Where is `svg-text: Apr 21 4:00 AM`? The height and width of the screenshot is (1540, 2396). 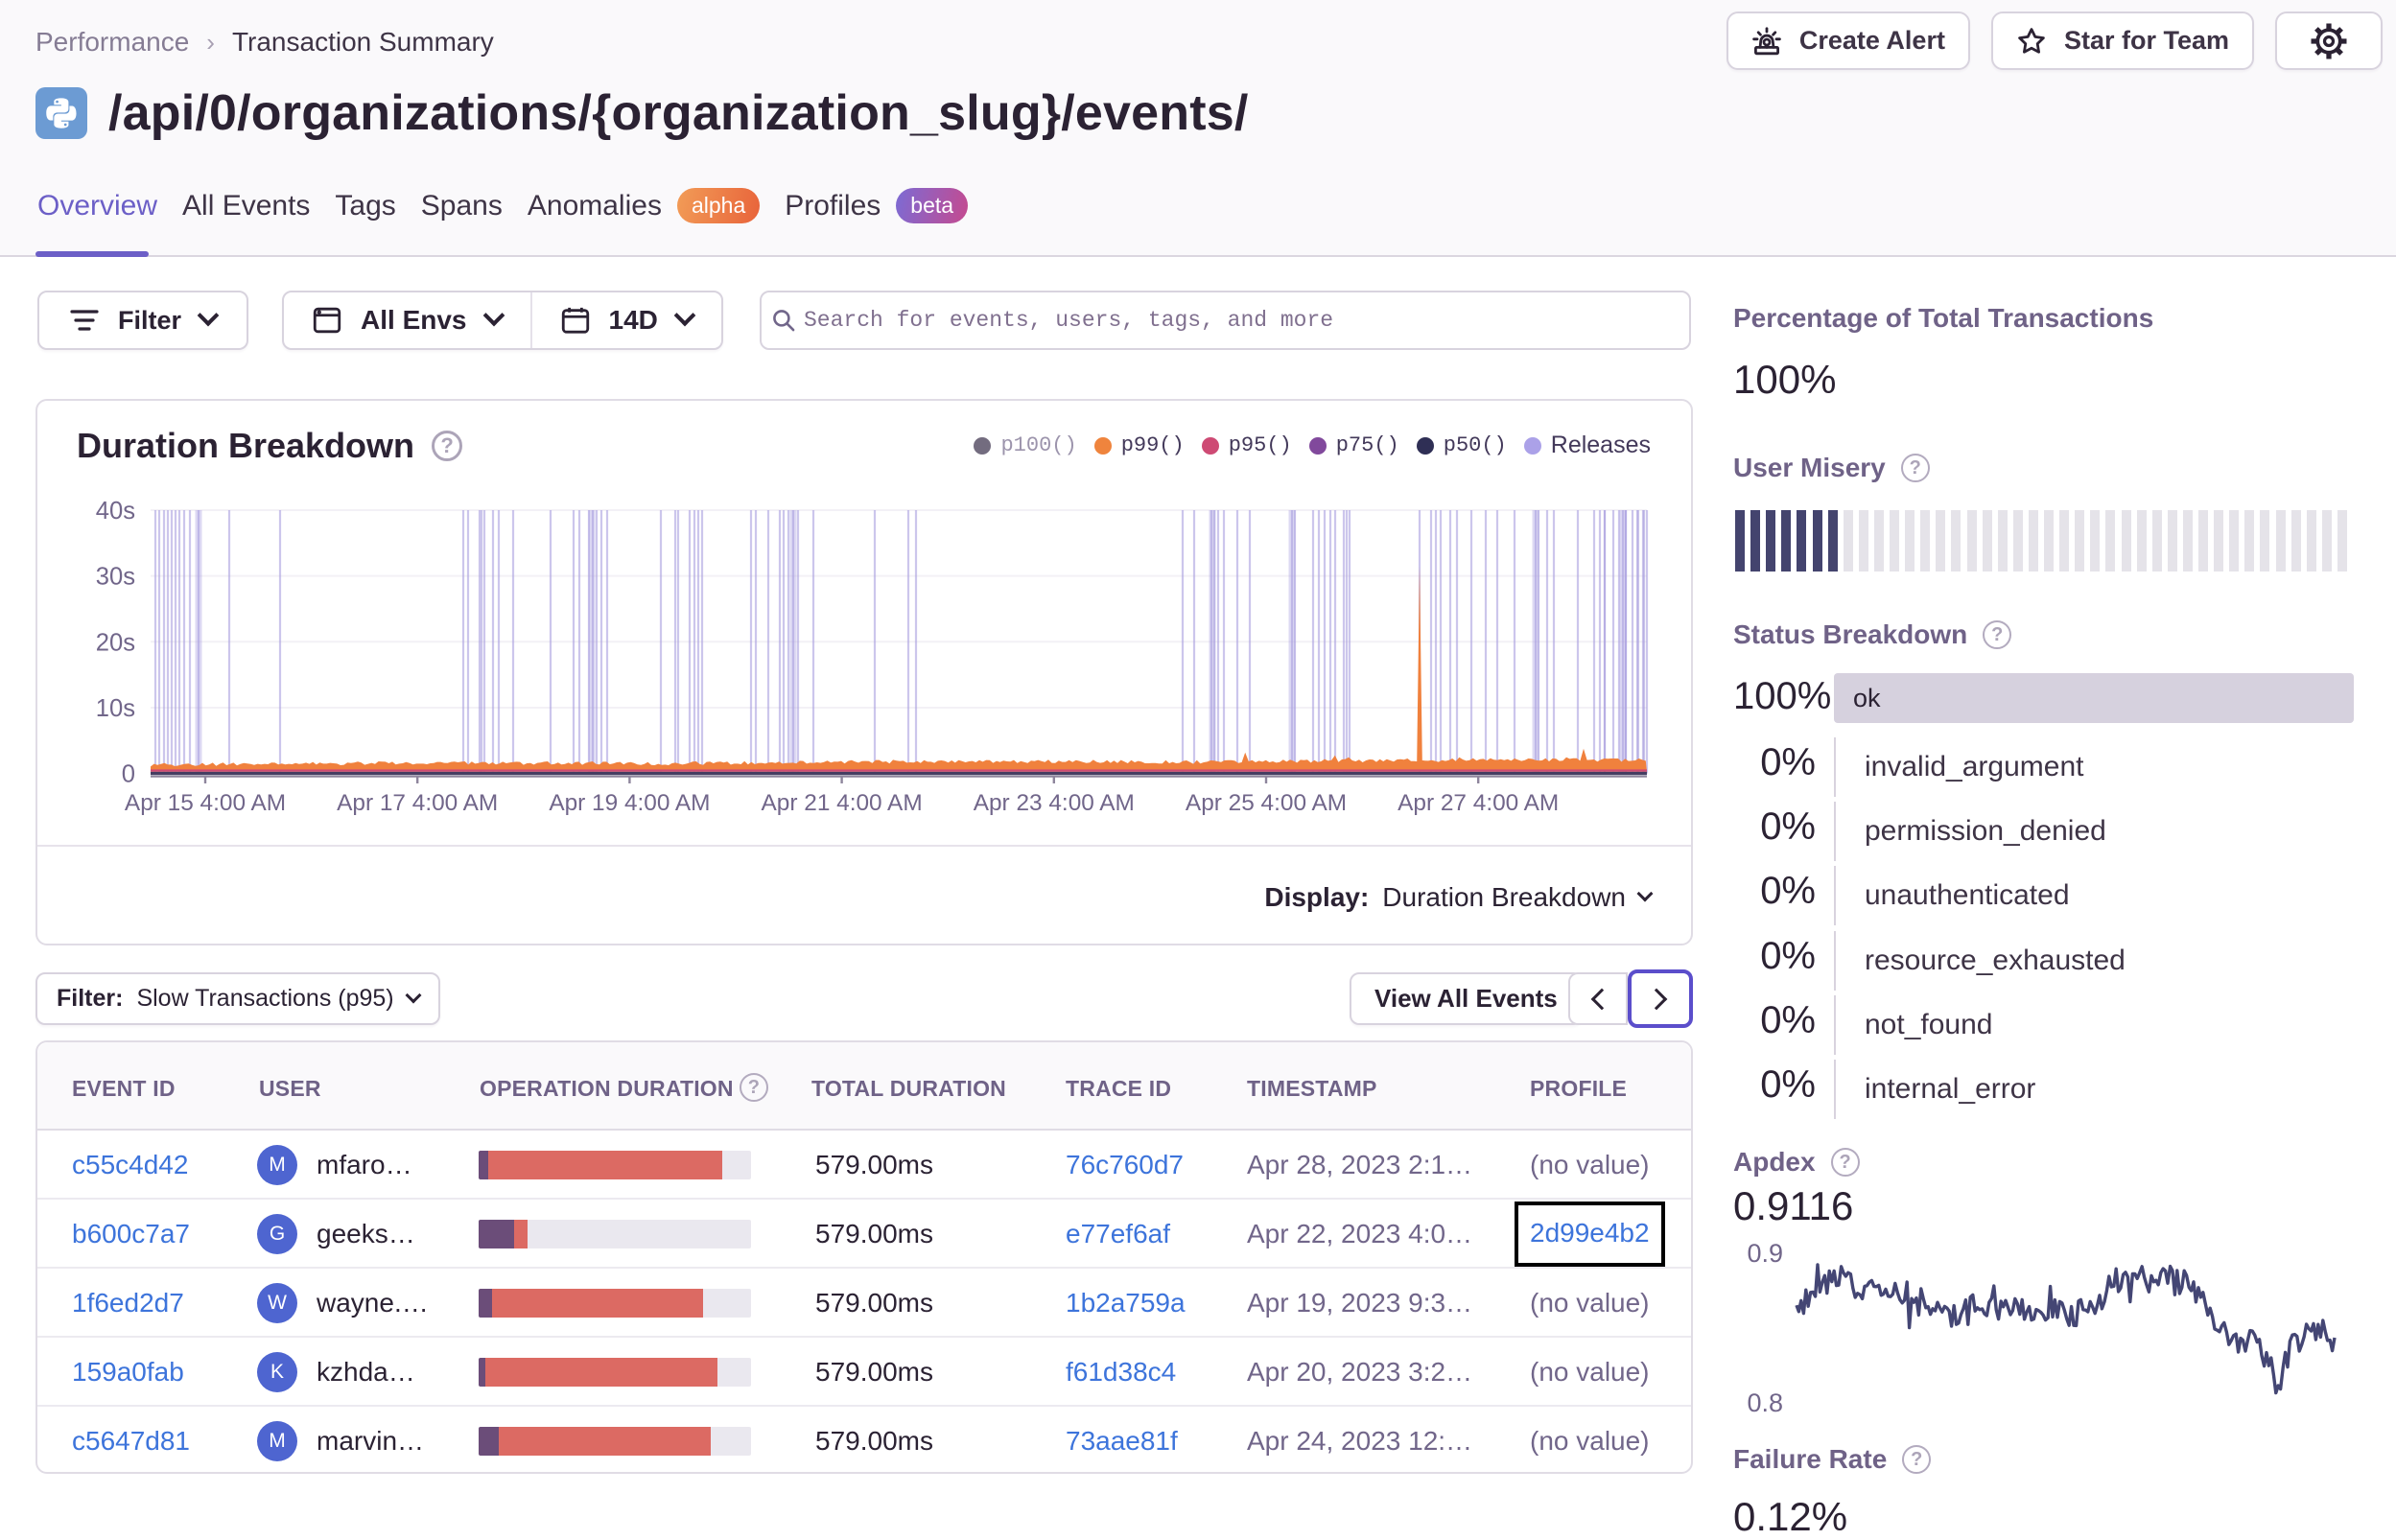
svg-text: Apr 21 4:00 AM is located at coordinates (842, 803).